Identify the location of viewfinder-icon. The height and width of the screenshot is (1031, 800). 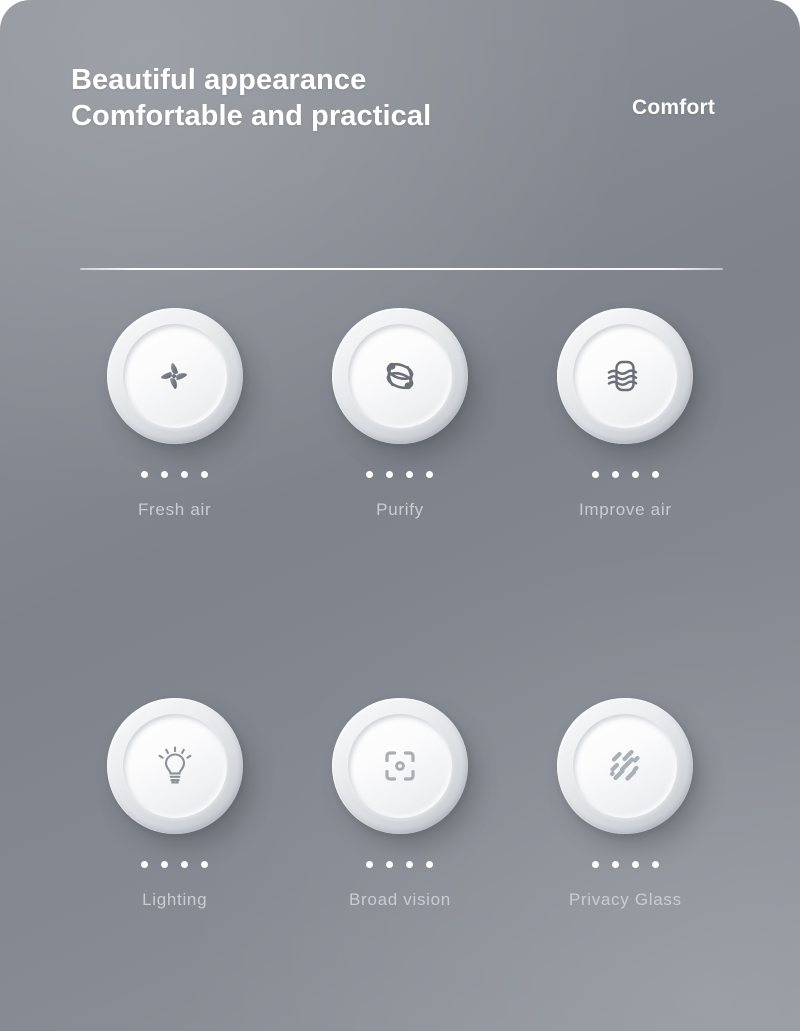
(400, 766).